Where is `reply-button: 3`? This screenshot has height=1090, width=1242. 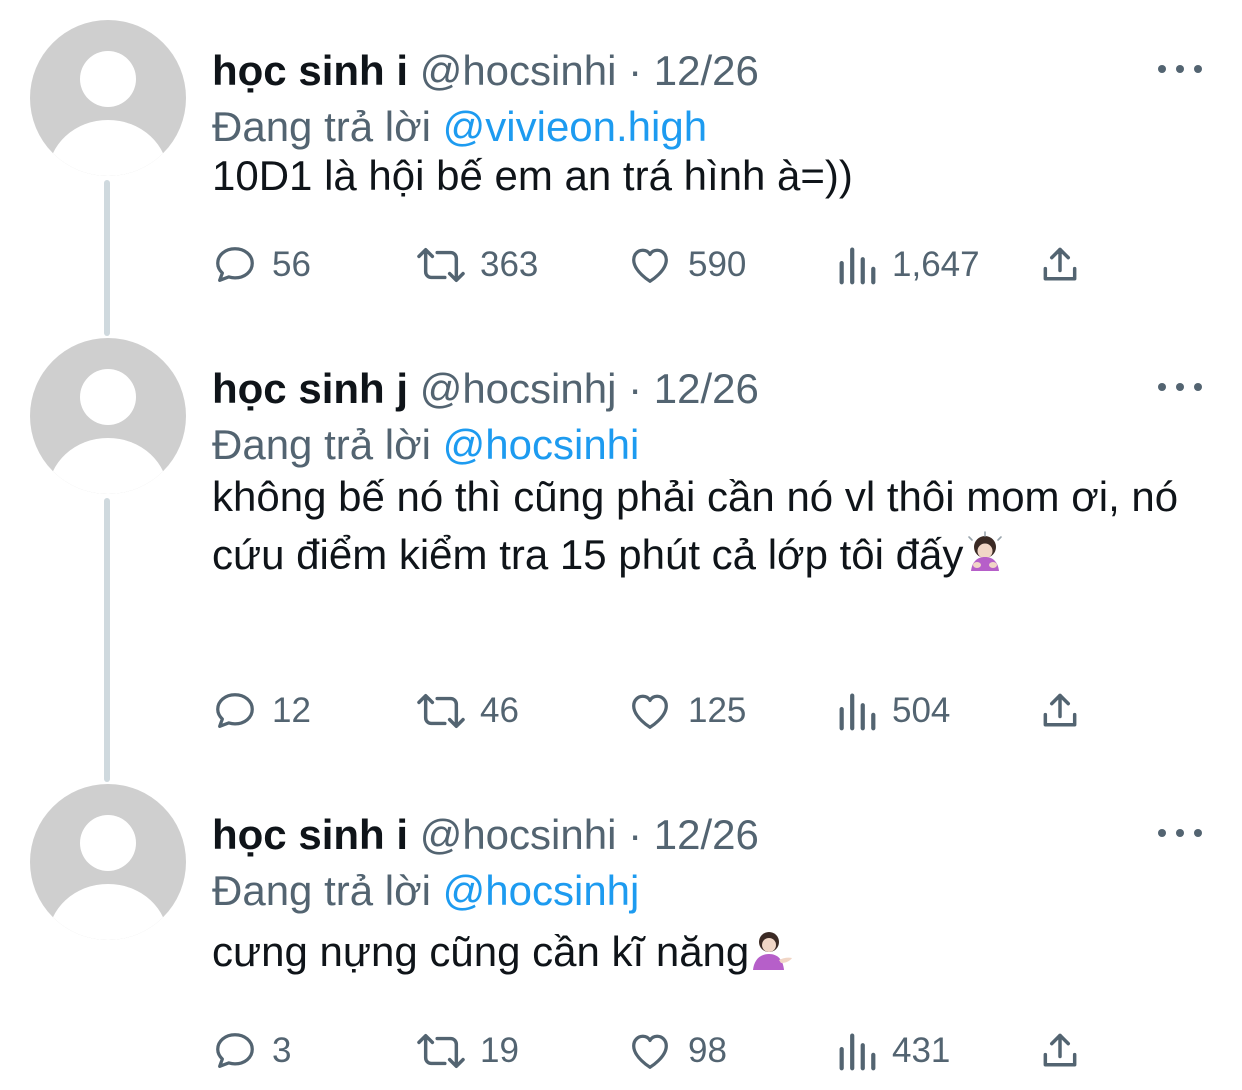
reply-button: 3 is located at coordinates (251, 1051).